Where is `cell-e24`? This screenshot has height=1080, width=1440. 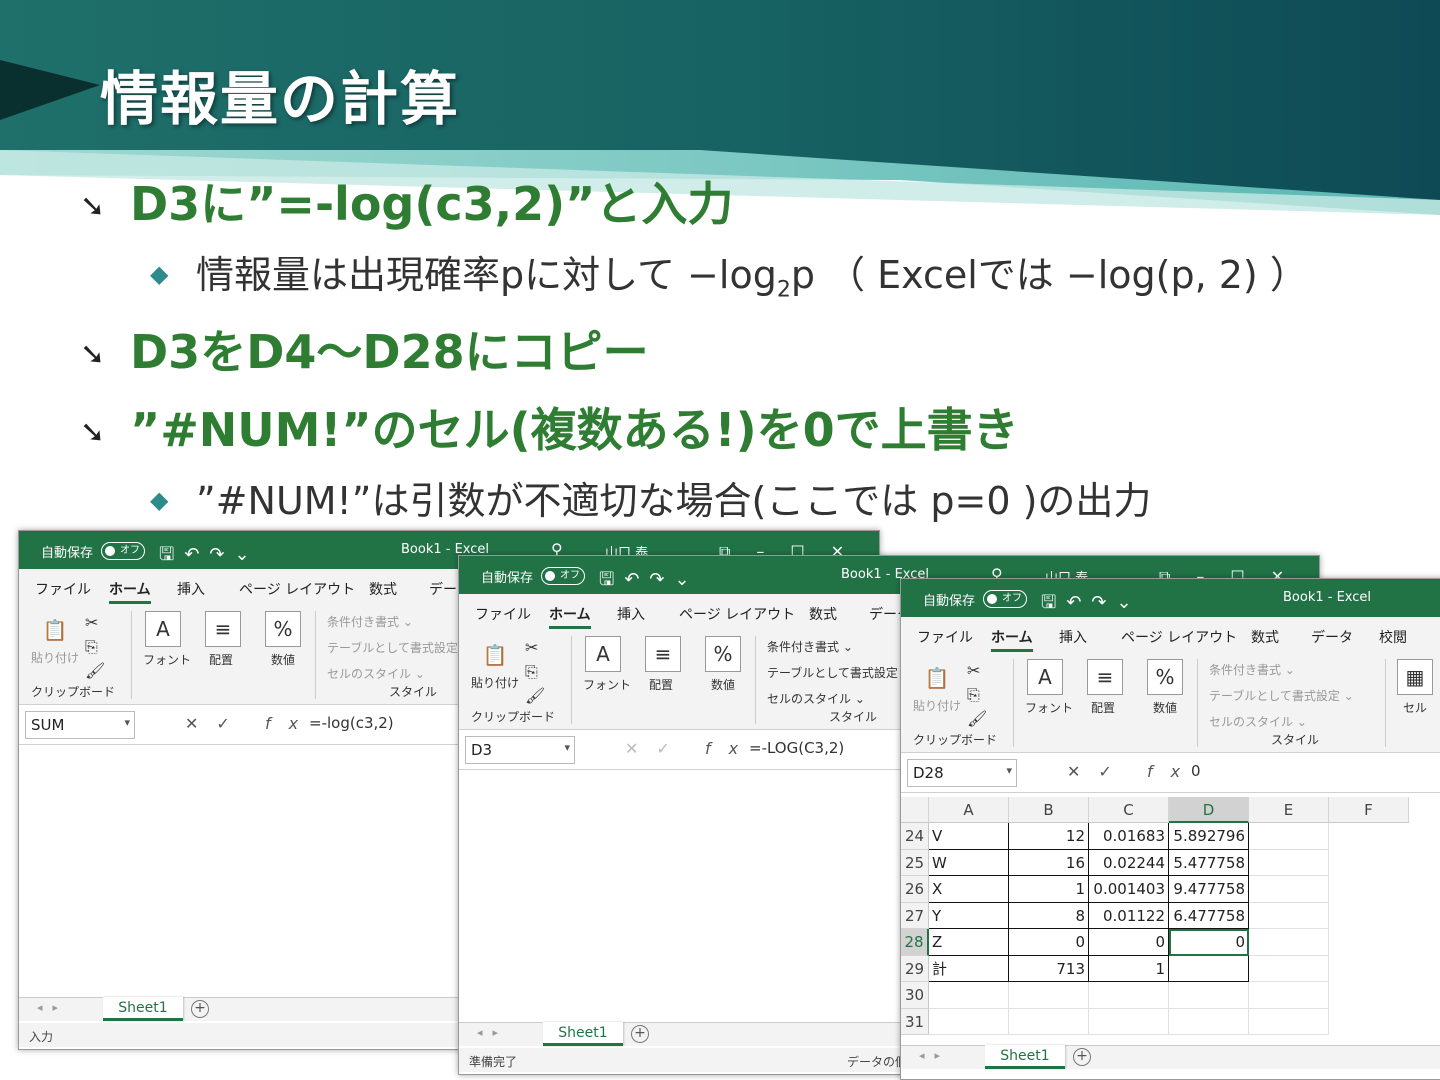
cell-e24 is located at coordinates (1289, 836).